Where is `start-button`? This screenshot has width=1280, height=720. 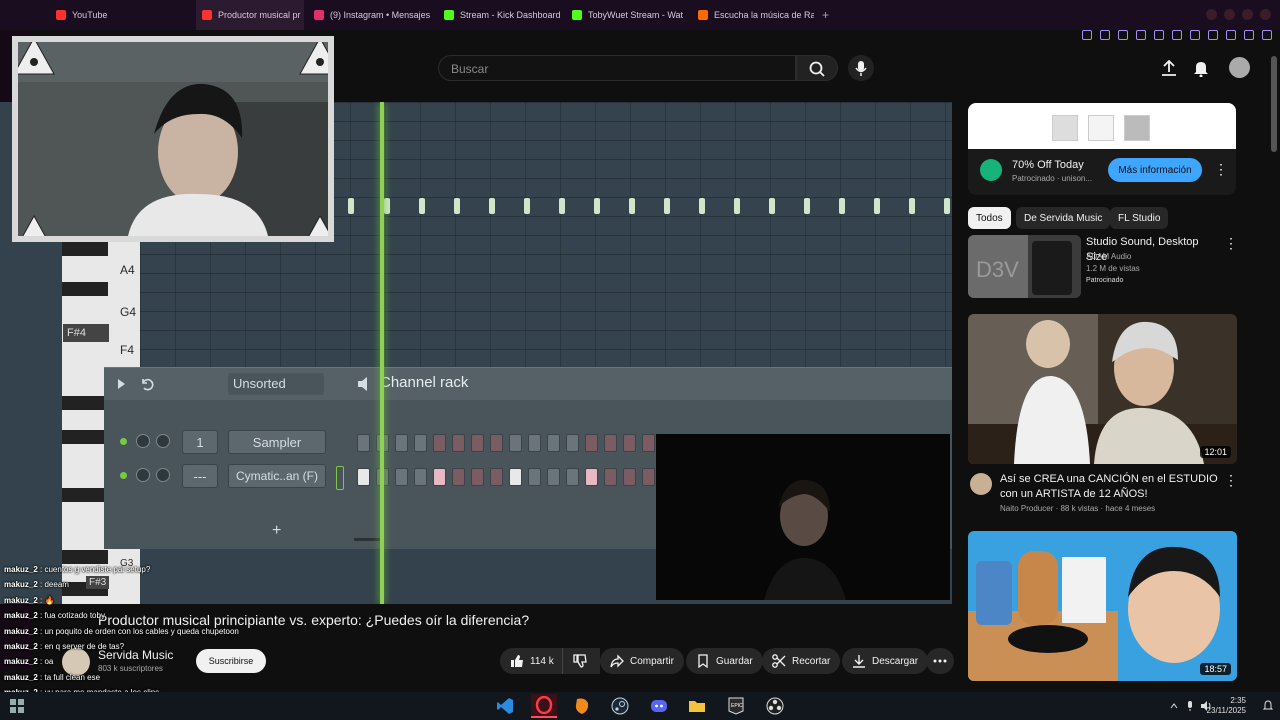 start-button is located at coordinates (17, 706).